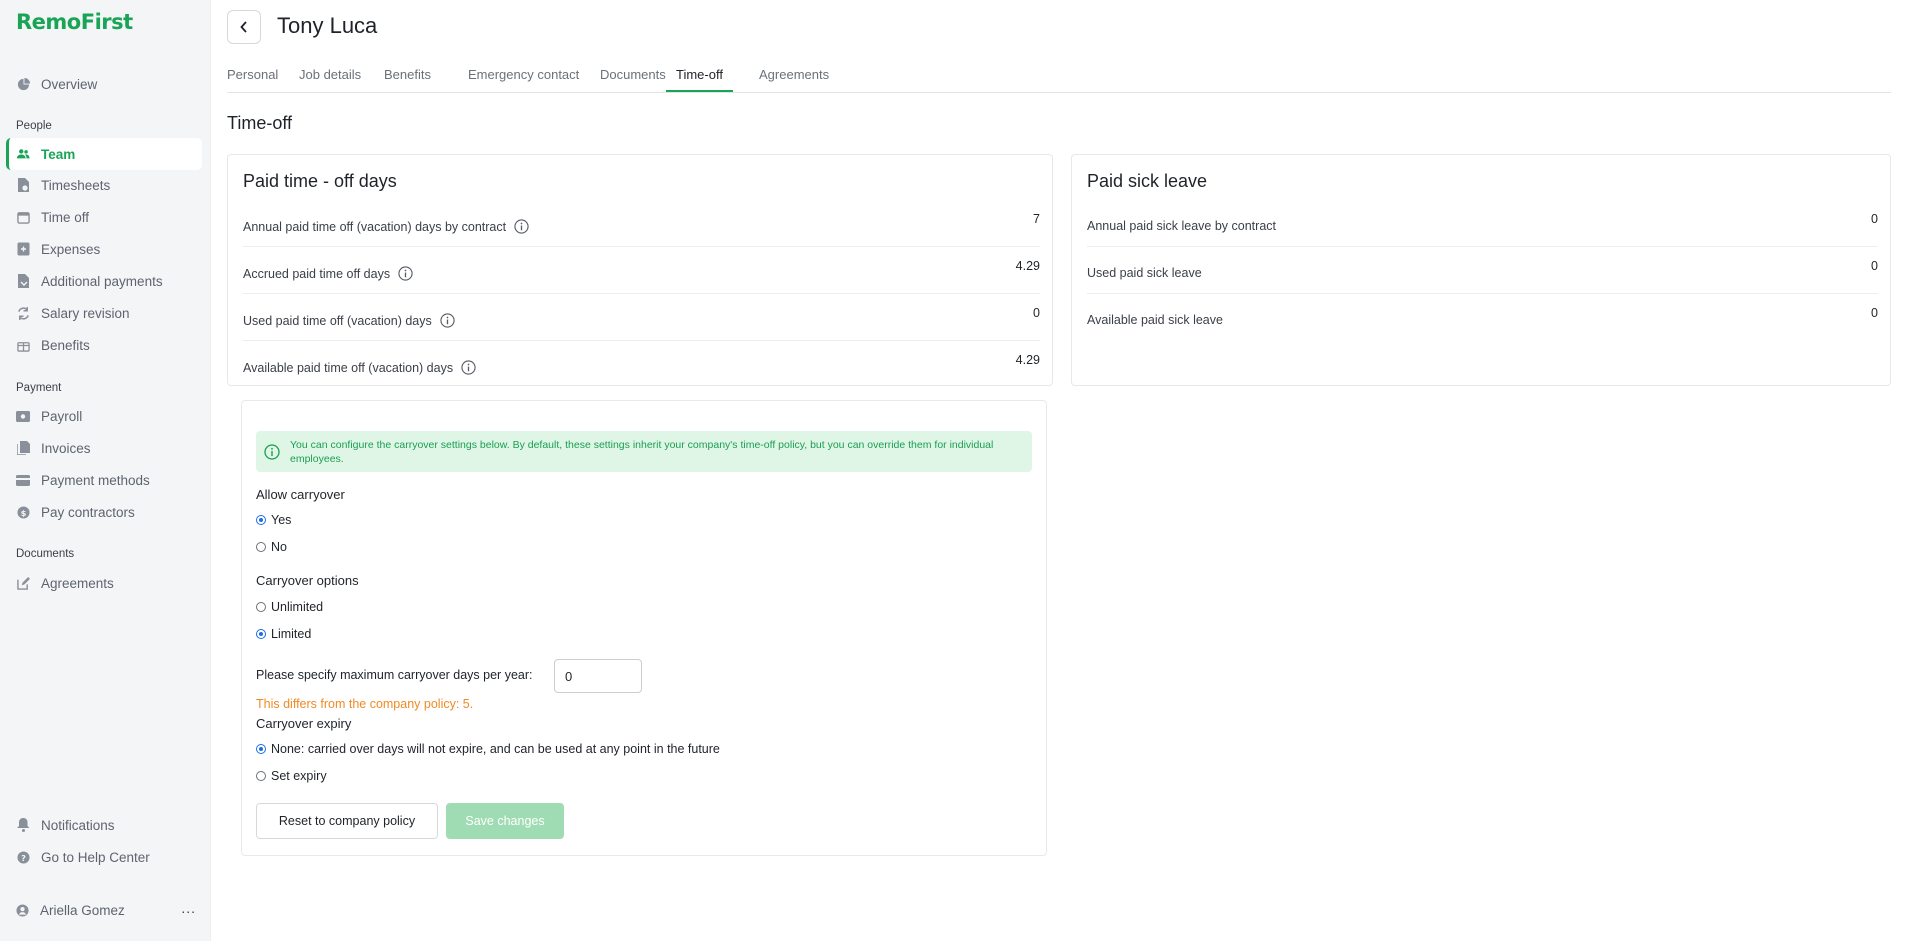  I want to click on sidebar-item-additional-payments: Additional payments, so click(104, 281).